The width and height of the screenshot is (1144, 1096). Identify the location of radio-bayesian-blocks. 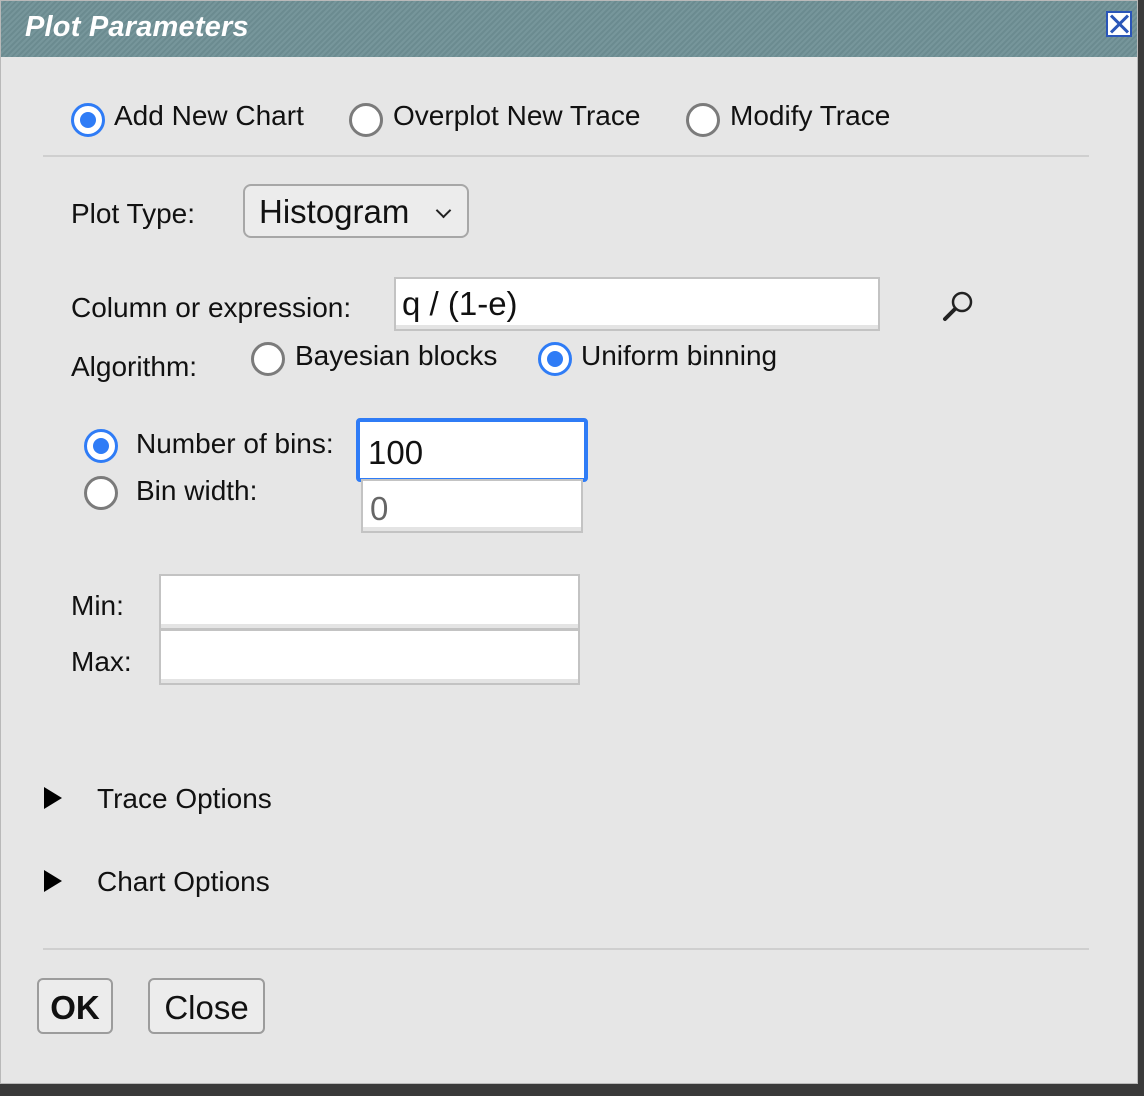
(268, 359).